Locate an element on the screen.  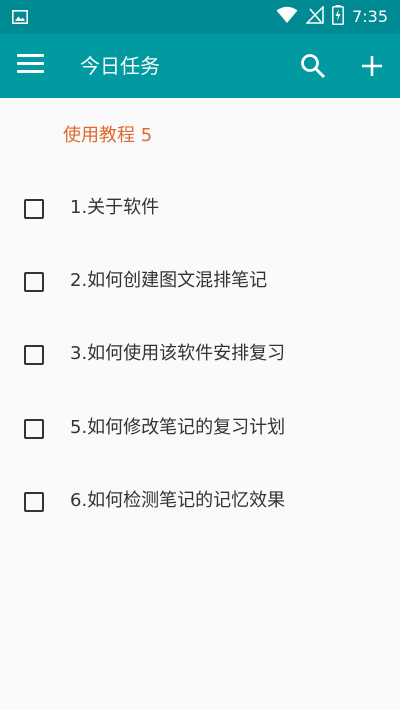
image-icon is located at coordinates (20, 18).